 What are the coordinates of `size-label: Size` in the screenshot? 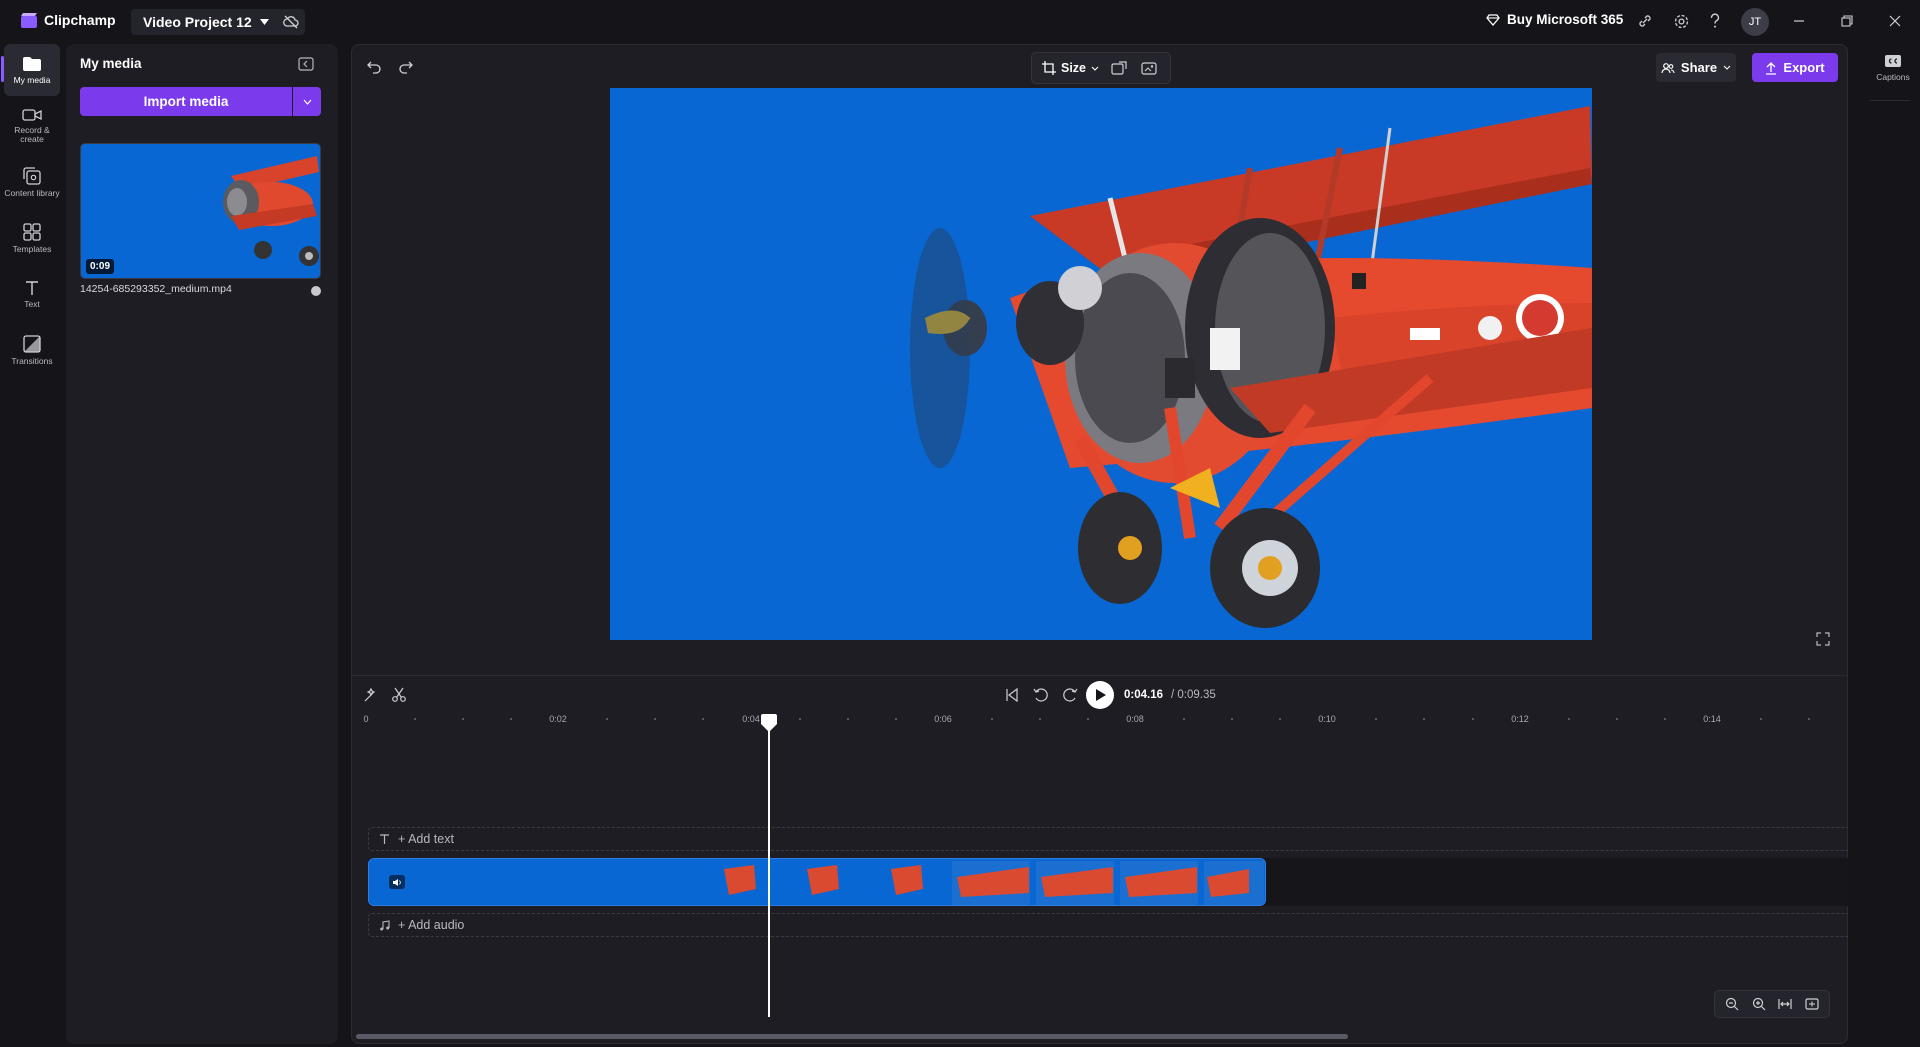 It's located at (1074, 68).